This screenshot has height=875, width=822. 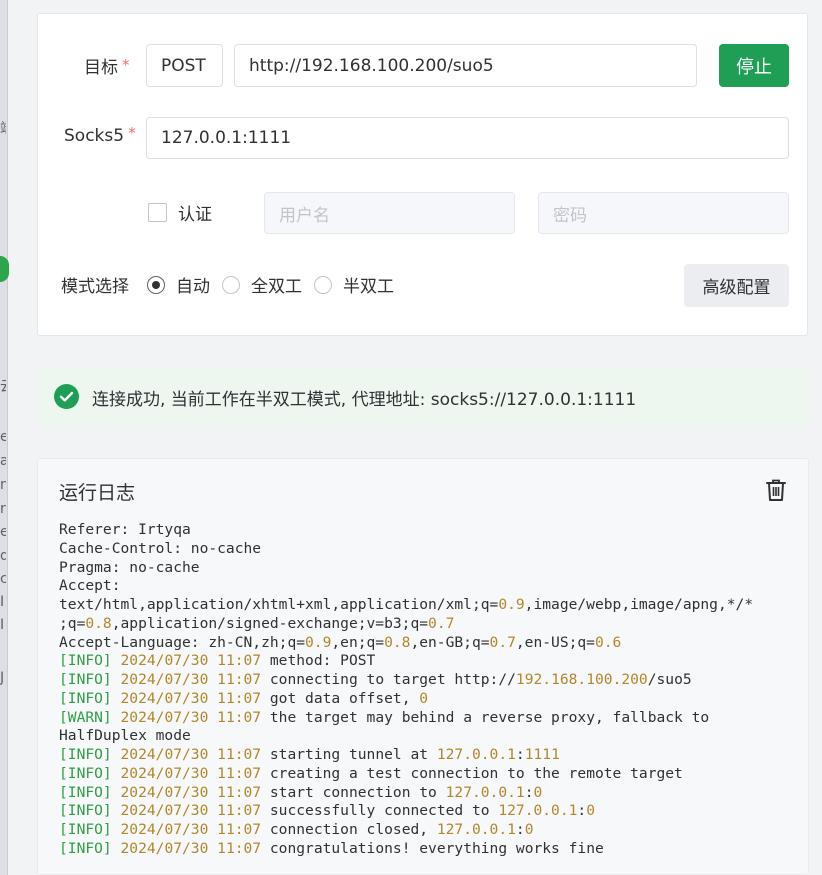 What do you see at coordinates (426, 568) in the screenshot?
I see `log-line: Pragma: no-cache` at bounding box center [426, 568].